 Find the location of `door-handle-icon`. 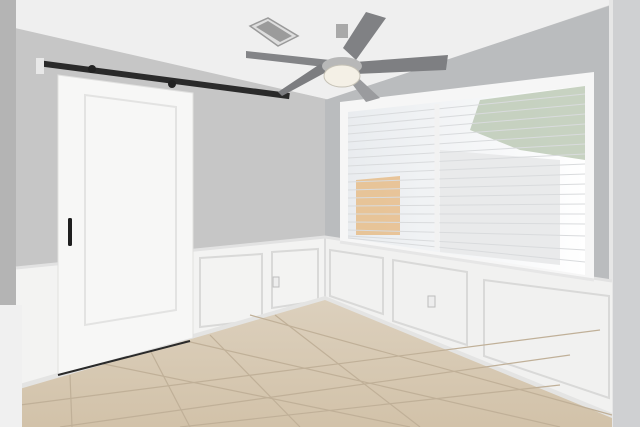

door-handle-icon is located at coordinates (70, 232).